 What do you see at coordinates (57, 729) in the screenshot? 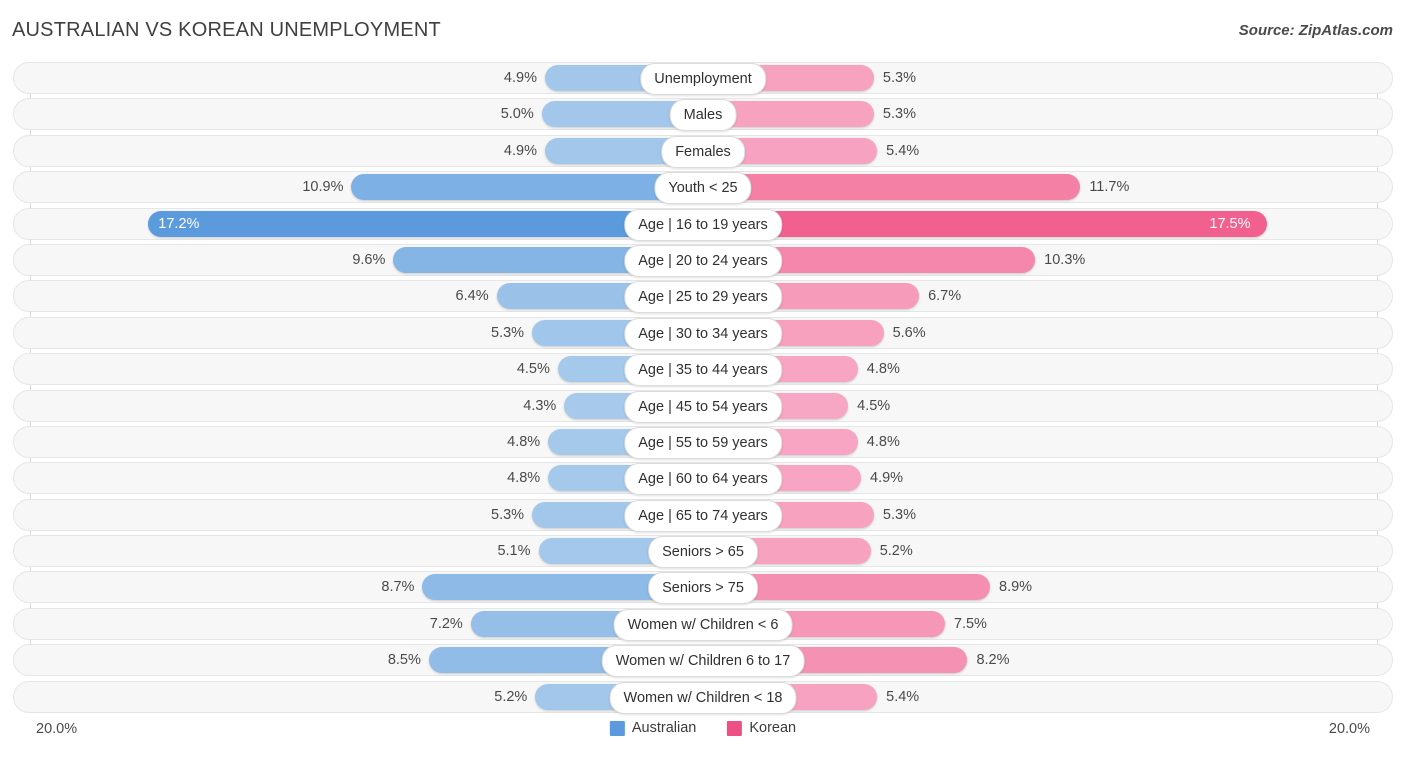
I see `axis-label-left: 20.0%` at bounding box center [57, 729].